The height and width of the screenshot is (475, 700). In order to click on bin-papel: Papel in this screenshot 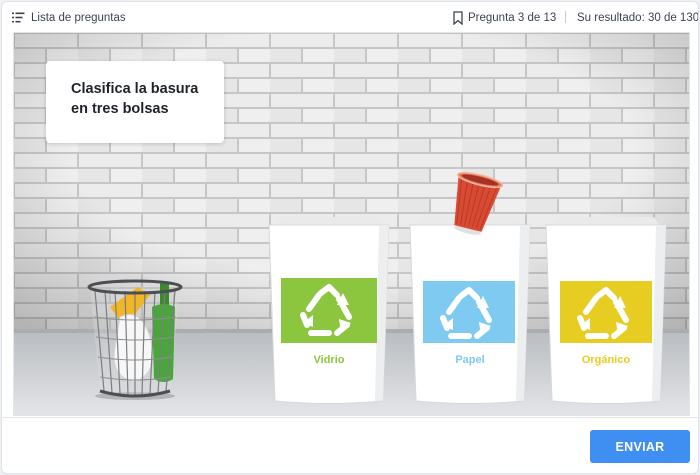, I will do `click(470, 310)`.